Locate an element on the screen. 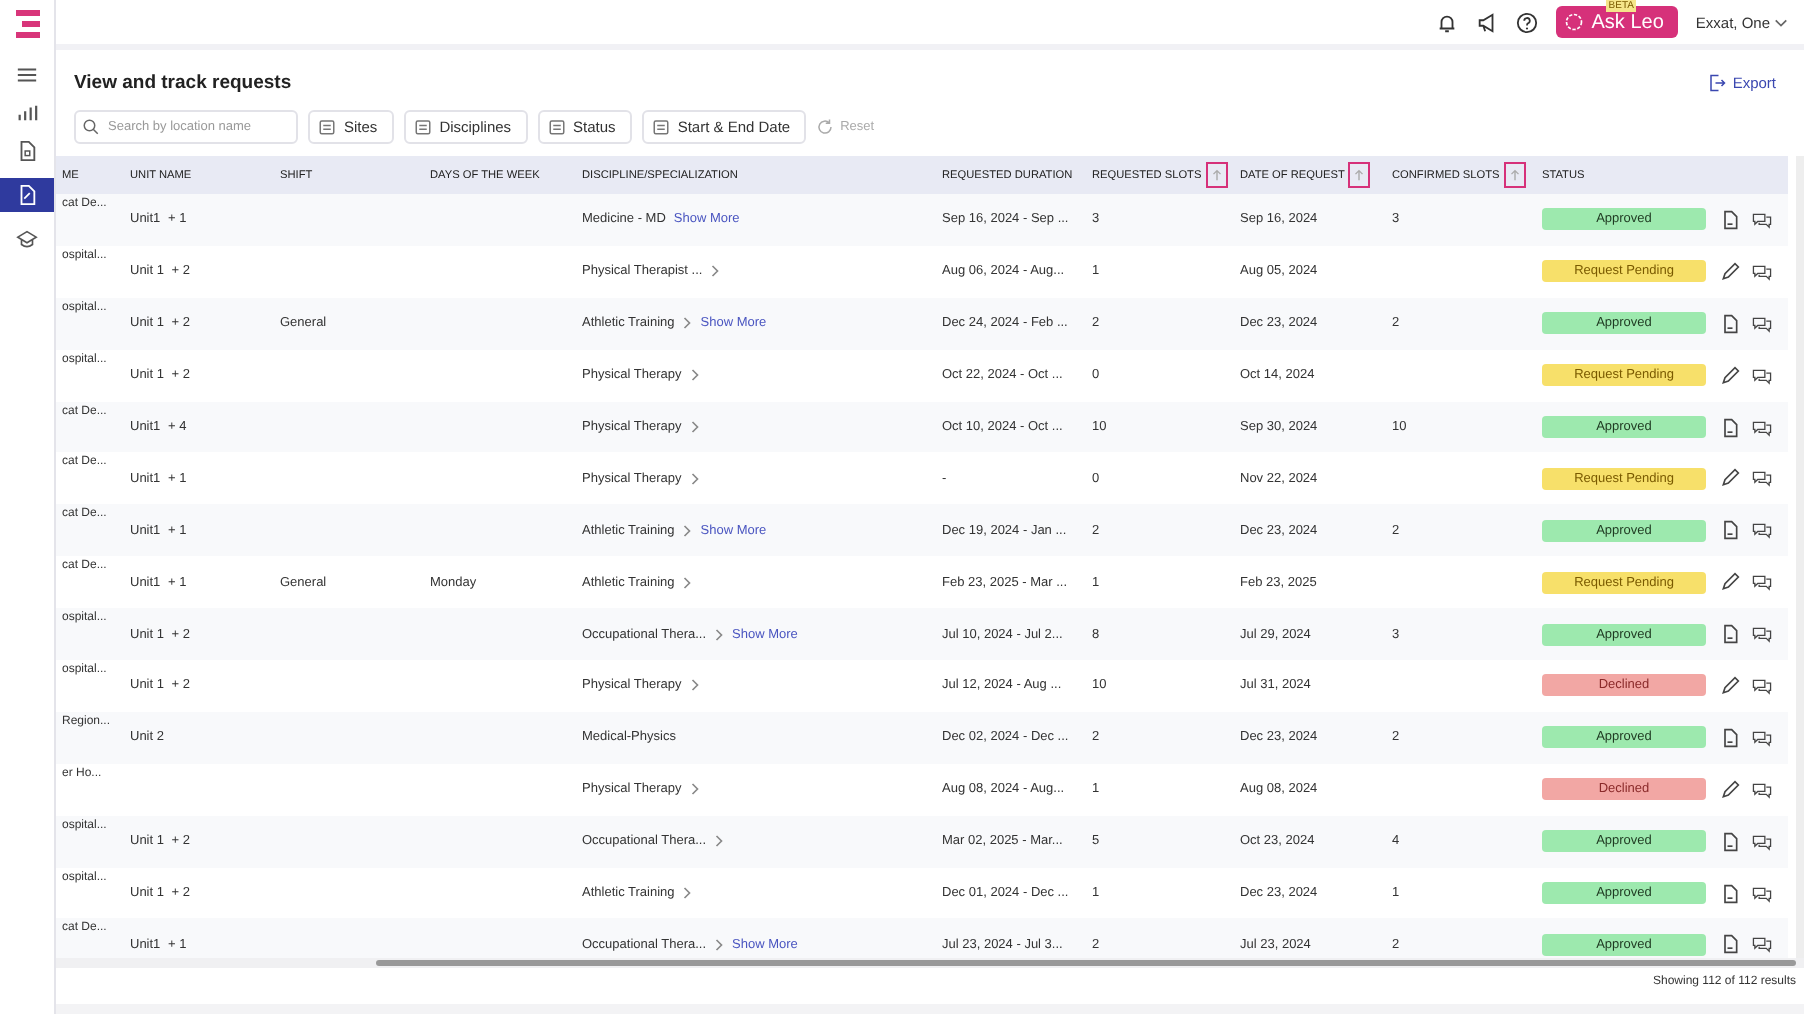  megaphone-icon is located at coordinates (1486, 22).